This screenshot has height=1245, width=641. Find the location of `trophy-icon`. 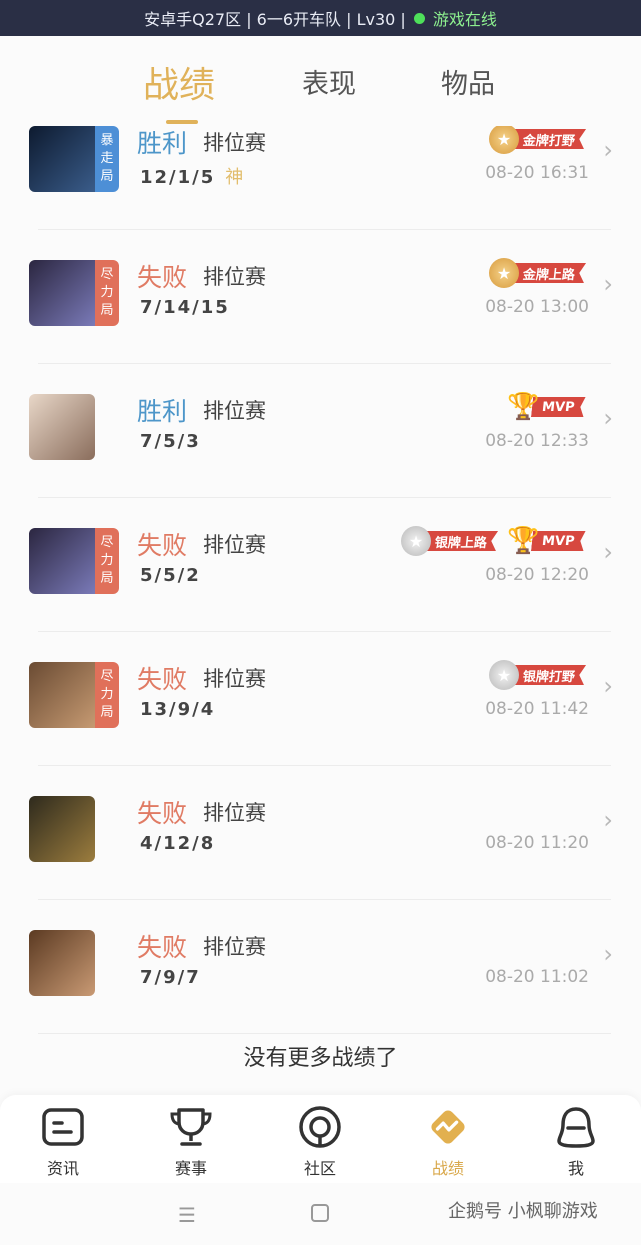

trophy-icon is located at coordinates (191, 1127).